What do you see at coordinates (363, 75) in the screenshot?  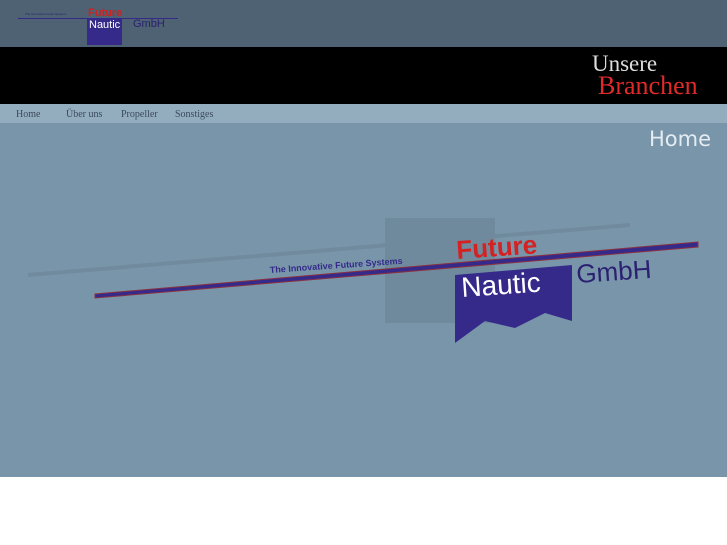 I see `banner: Unsere Branchen` at bounding box center [363, 75].